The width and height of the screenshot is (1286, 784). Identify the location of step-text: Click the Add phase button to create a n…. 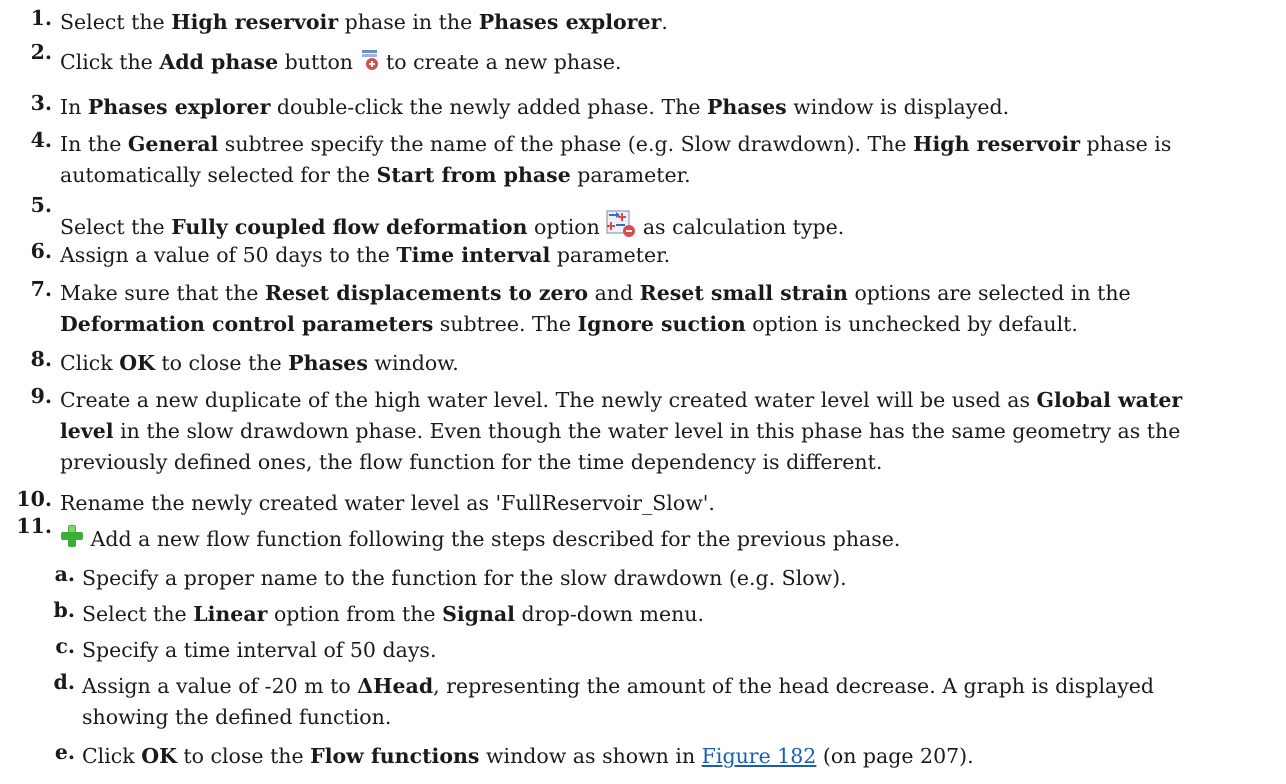
(663, 63).